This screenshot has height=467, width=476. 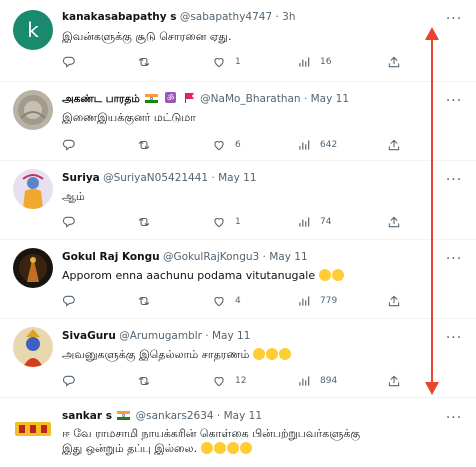 What do you see at coordinates (129, 117) in the screenshot?
I see `tweet-text: இணைஇயக்குனர் மட்டுமா` at bounding box center [129, 117].